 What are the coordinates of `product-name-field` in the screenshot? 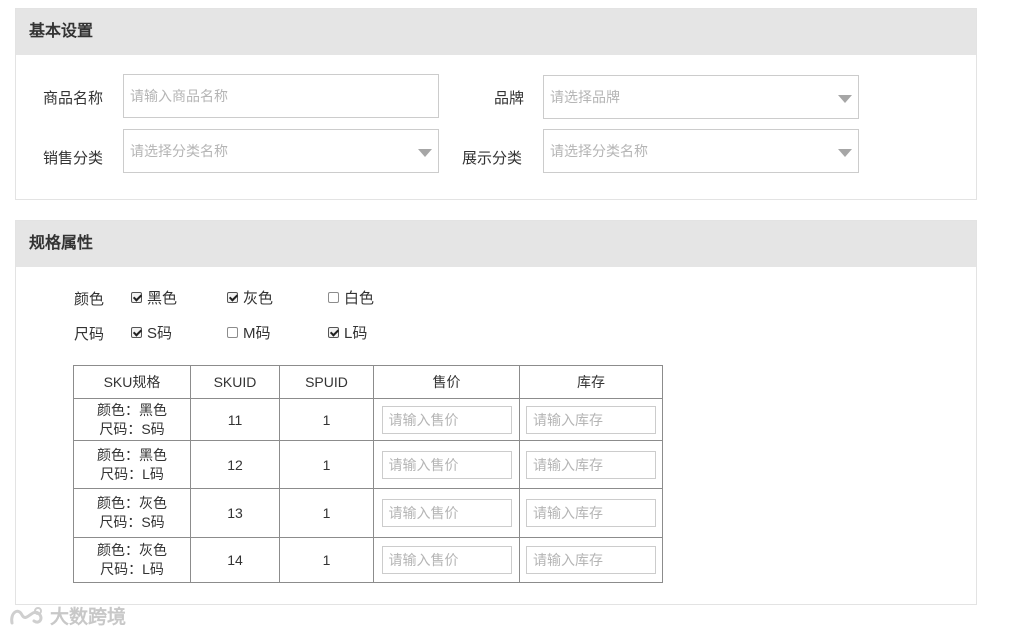 It's located at (281, 96).